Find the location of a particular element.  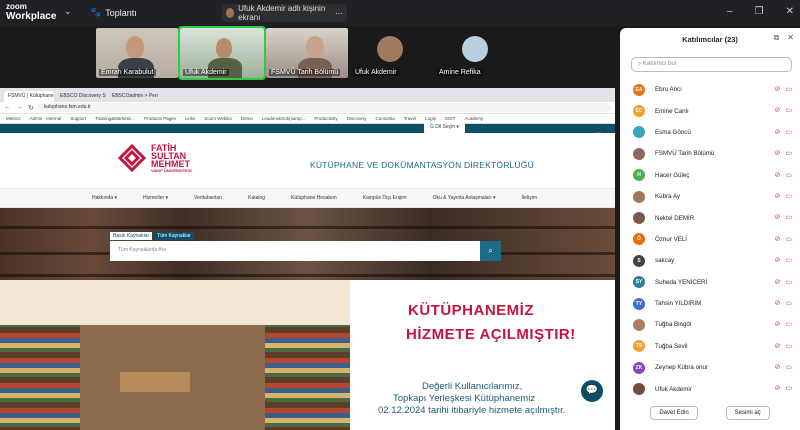

forward-icon: → is located at coordinates (19, 108).